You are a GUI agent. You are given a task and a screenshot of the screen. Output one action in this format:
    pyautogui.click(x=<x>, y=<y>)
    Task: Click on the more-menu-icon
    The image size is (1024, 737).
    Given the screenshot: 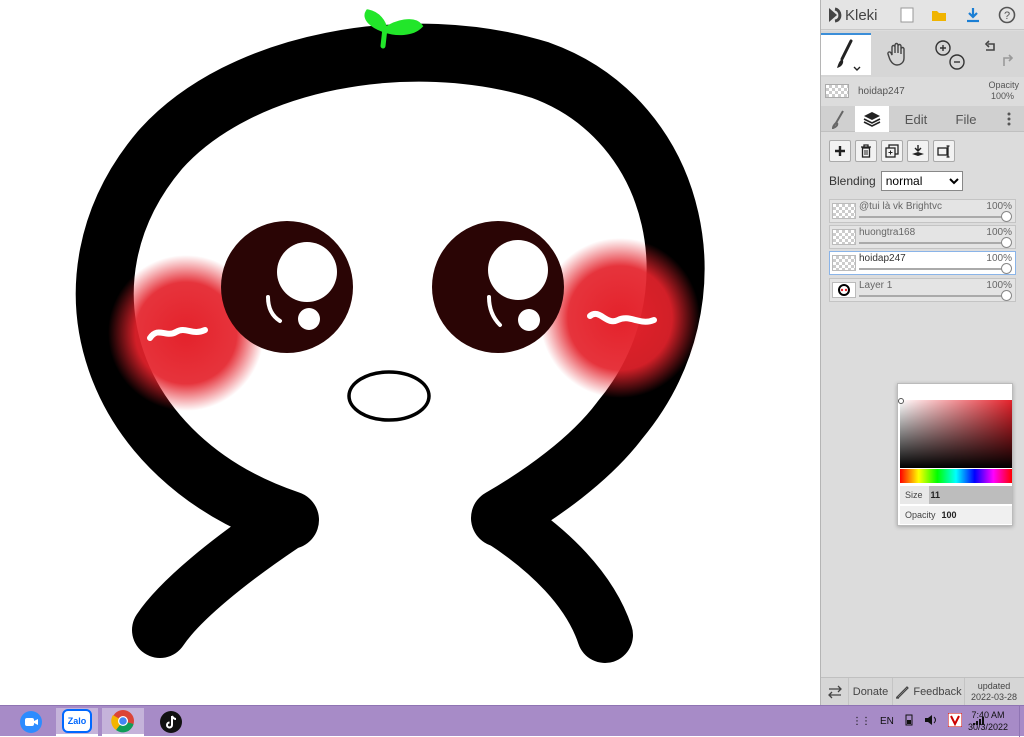 What is the action you would take?
    pyautogui.click(x=1009, y=119)
    